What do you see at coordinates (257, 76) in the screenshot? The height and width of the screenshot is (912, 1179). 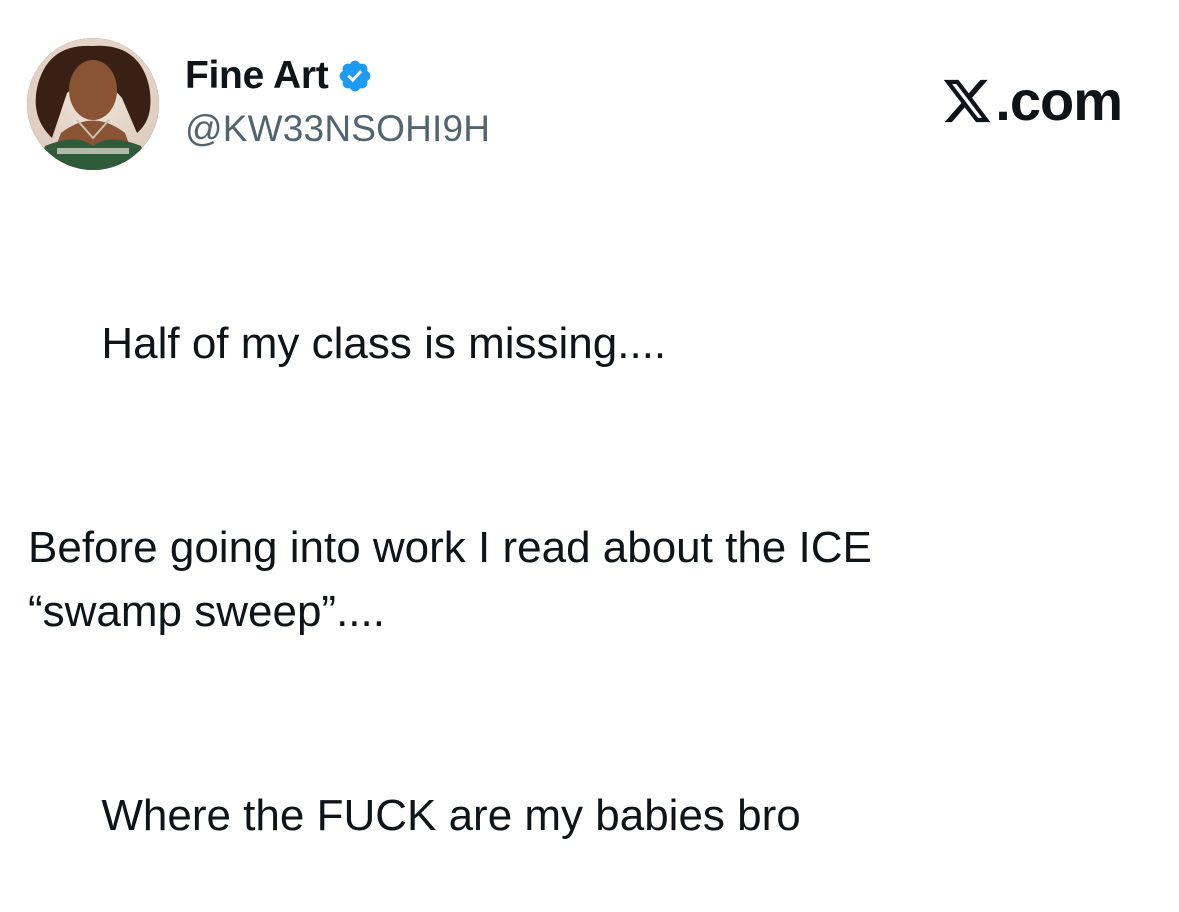 I see `display-name: Fine Art` at bounding box center [257, 76].